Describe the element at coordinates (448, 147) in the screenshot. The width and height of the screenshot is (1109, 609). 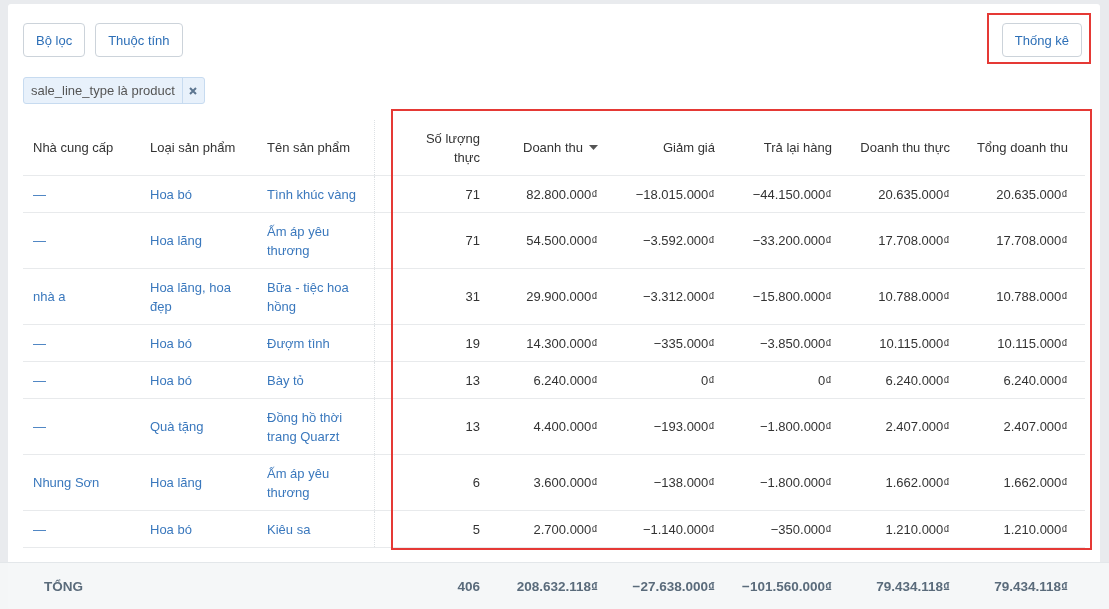
I see `column-header: Số lượng thực` at that location.